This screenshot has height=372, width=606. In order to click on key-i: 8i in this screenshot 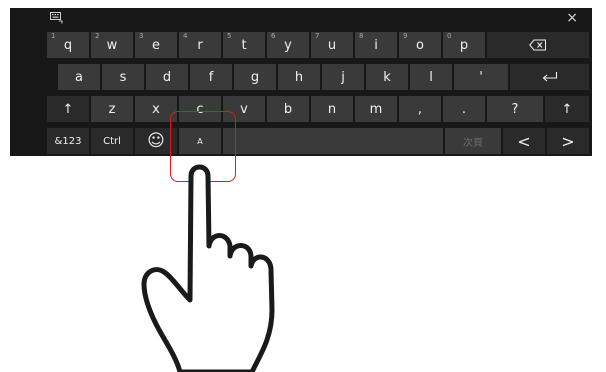, I will do `click(376, 45)`.